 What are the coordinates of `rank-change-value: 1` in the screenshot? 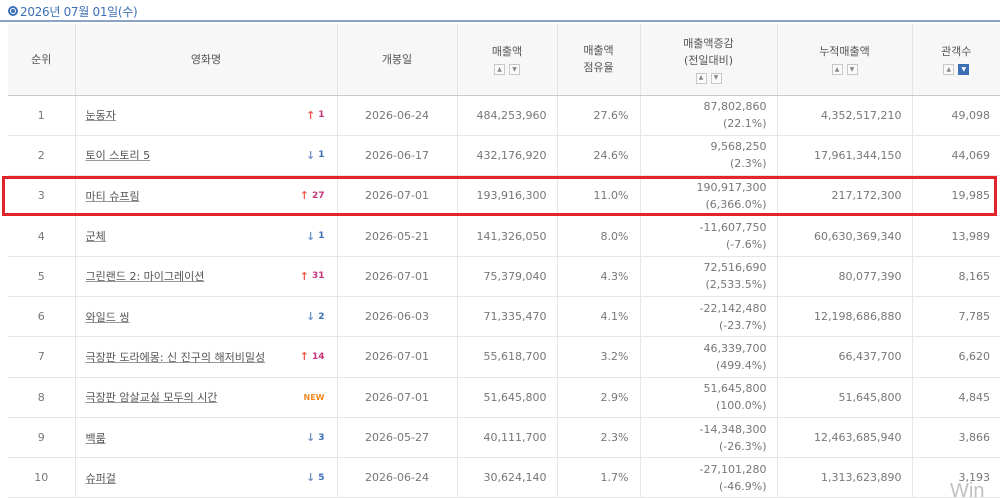 It's located at (321, 236).